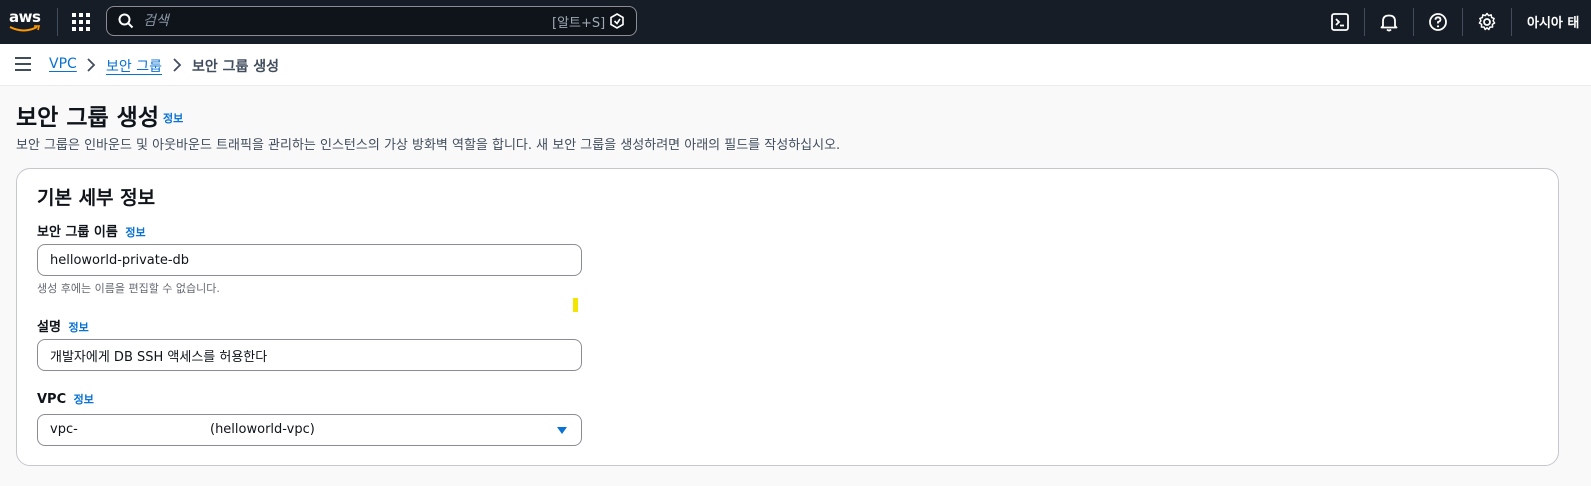 This screenshot has width=1591, height=486. Describe the element at coordinates (25, 28) in the screenshot. I see `aws-smile-icon` at that location.